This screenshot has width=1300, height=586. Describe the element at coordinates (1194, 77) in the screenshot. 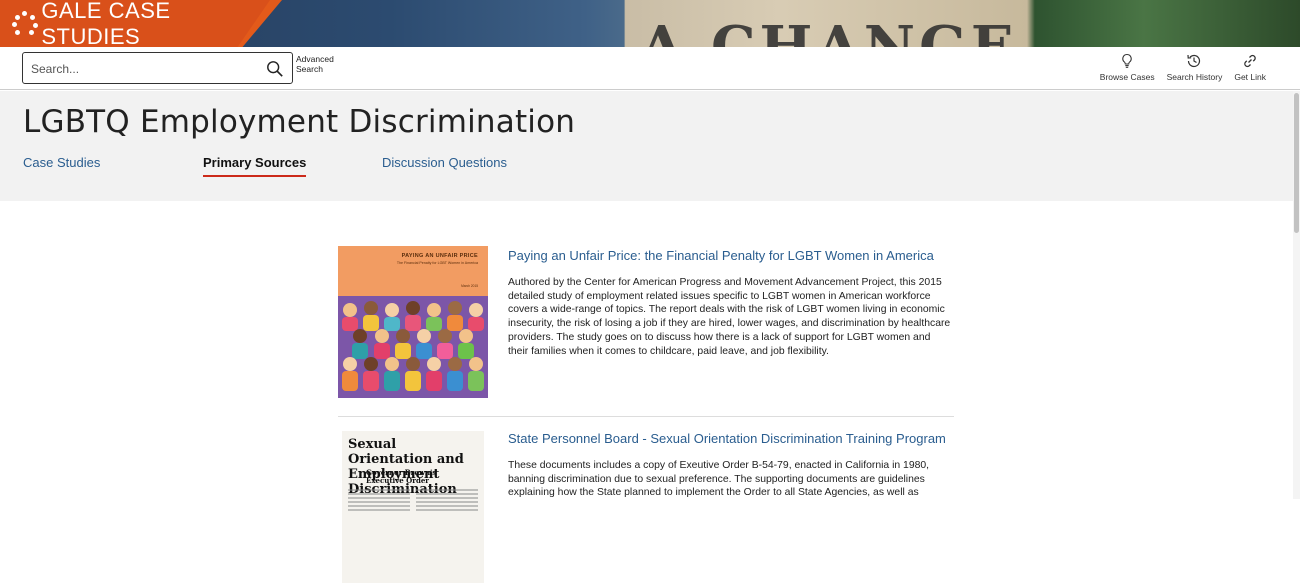

I see `search-history-label: Search History` at that location.